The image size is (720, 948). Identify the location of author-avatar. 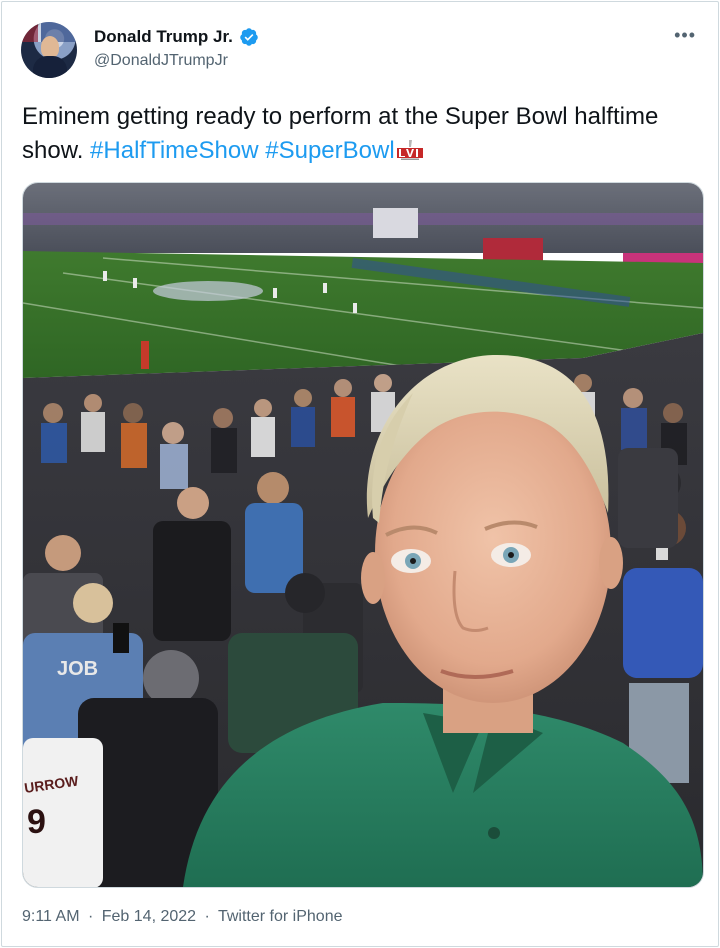
(49, 50).